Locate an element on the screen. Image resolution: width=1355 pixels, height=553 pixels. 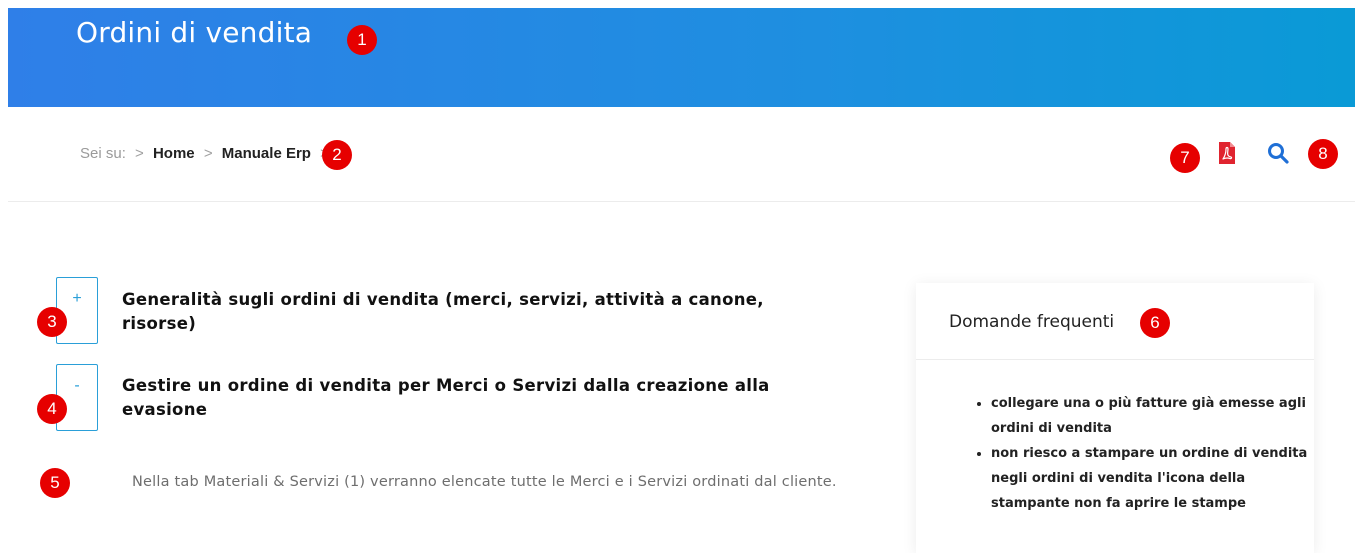
faq-header: Domande frequenti 6 is located at coordinates (1115, 321).